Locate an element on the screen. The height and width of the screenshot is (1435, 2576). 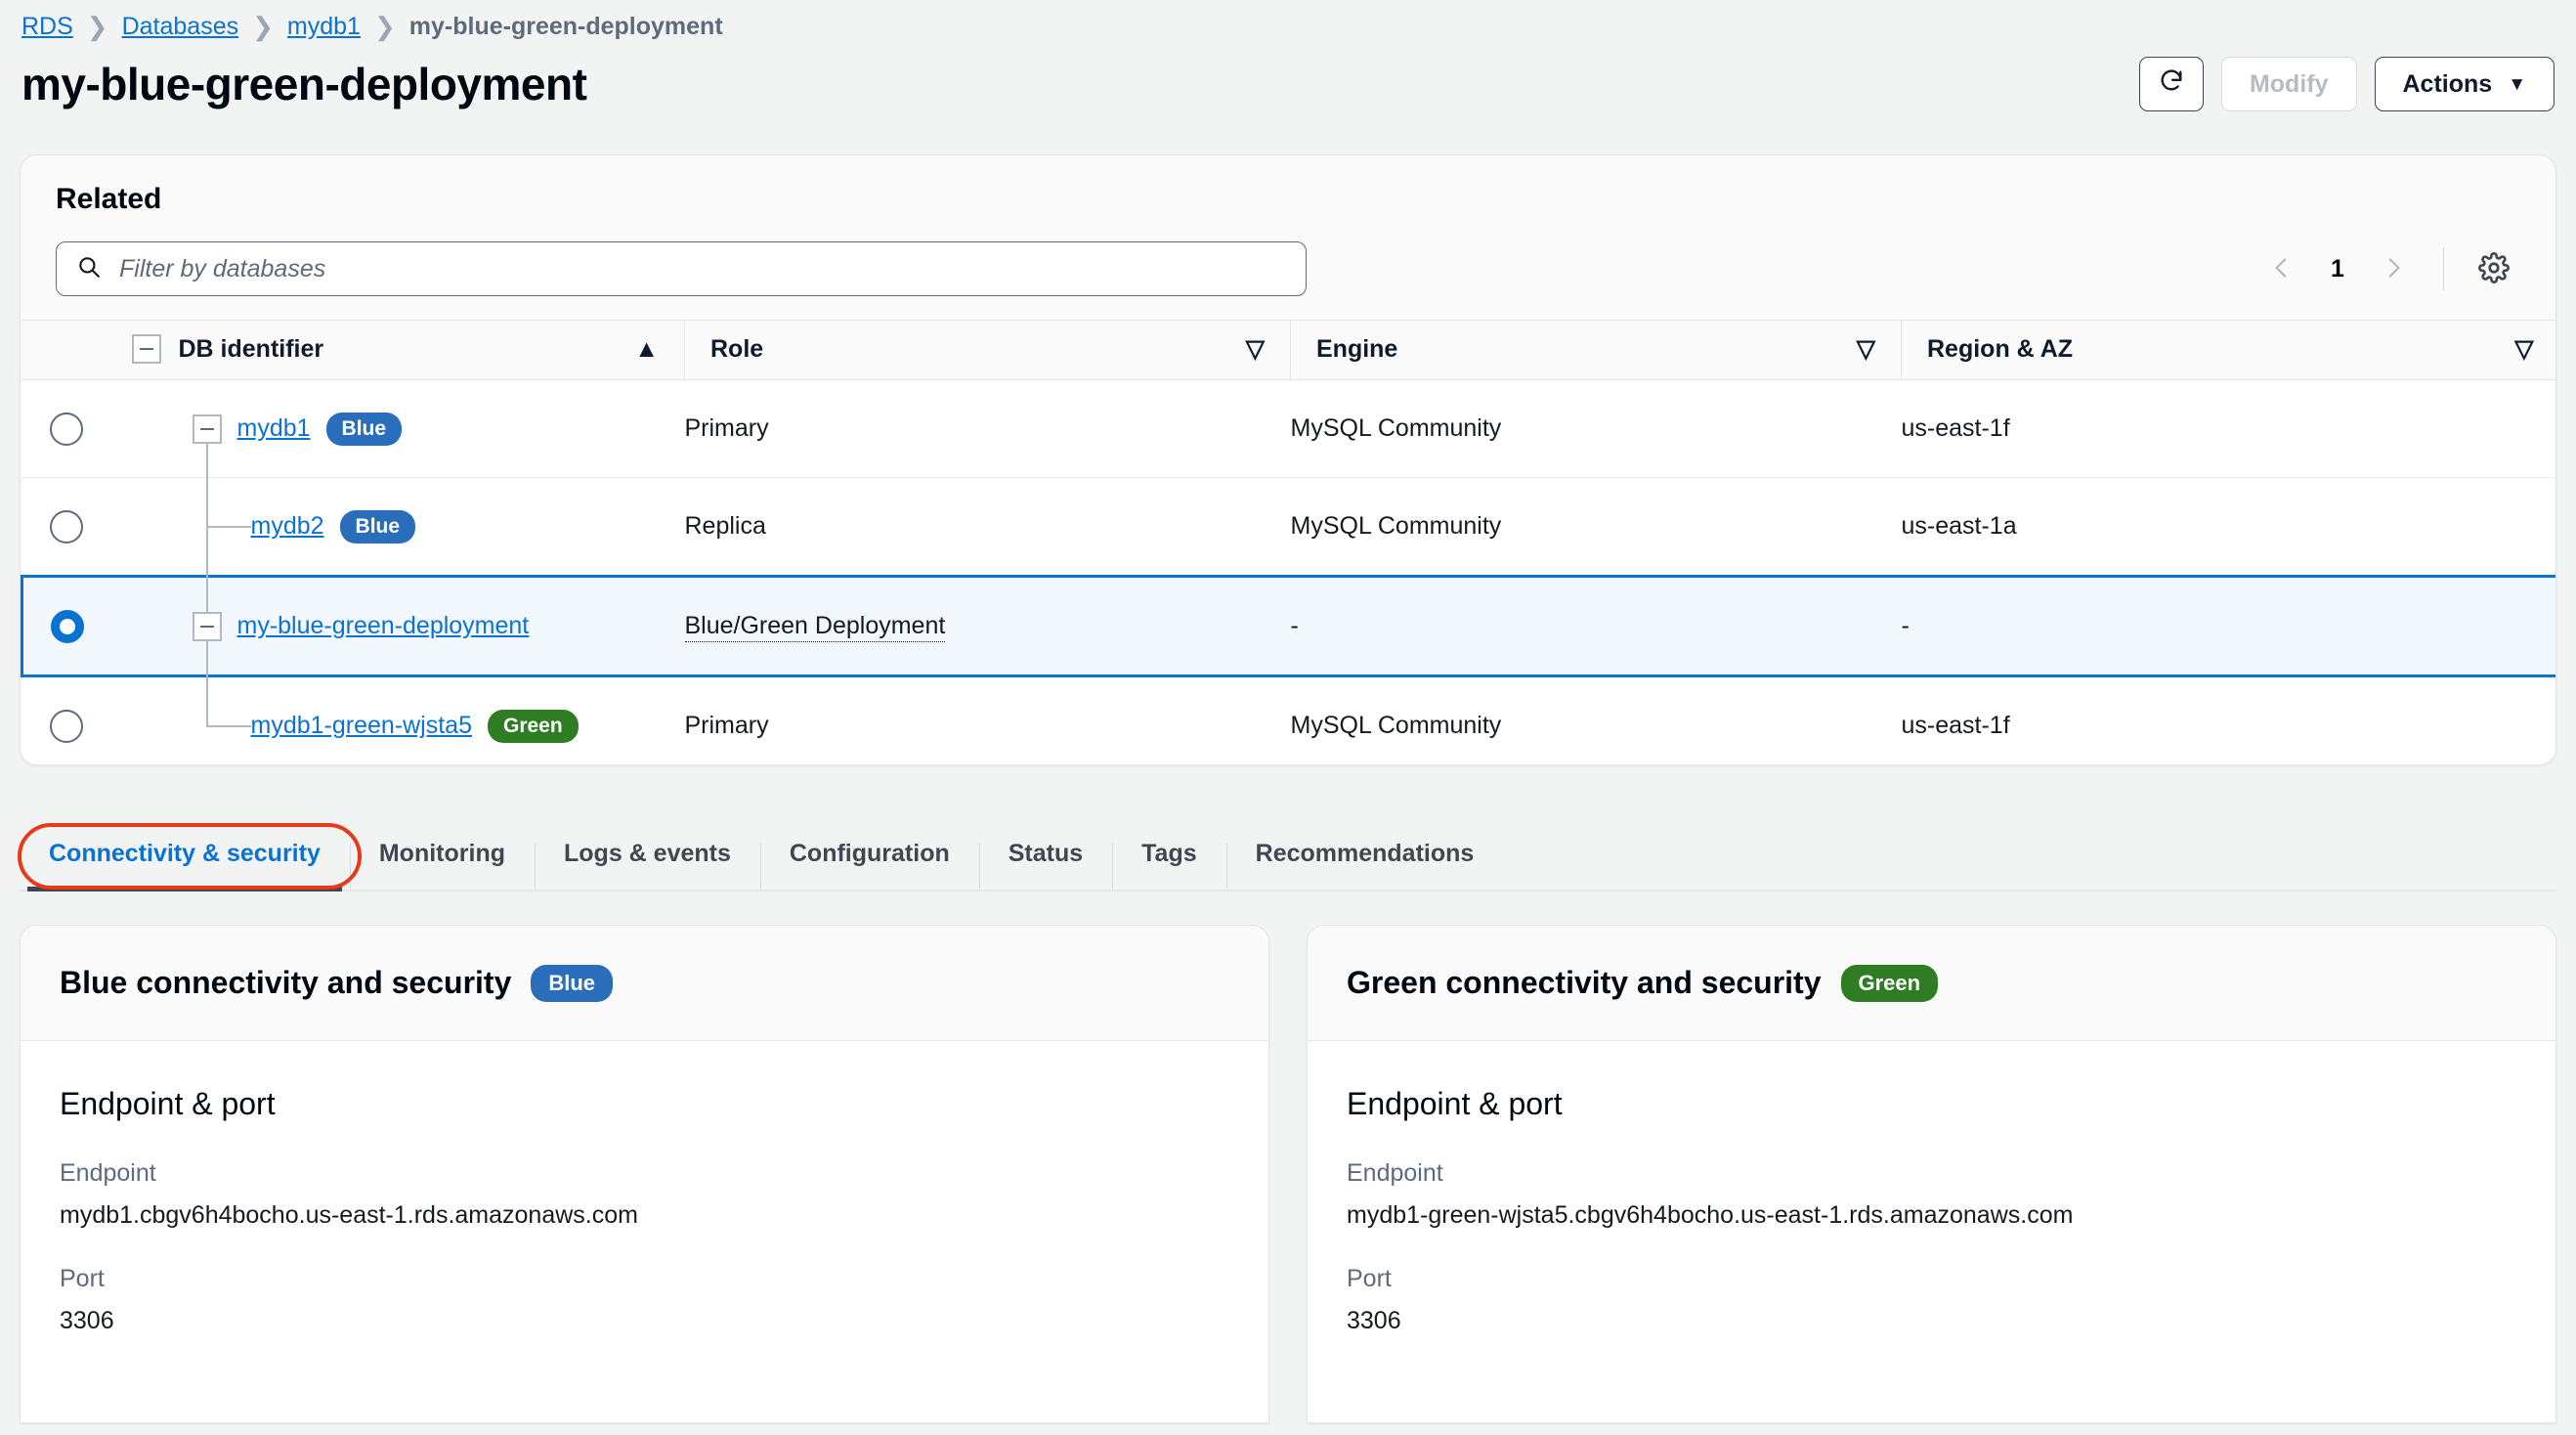
breadcrumb-item-databases: Databases is located at coordinates (181, 27).